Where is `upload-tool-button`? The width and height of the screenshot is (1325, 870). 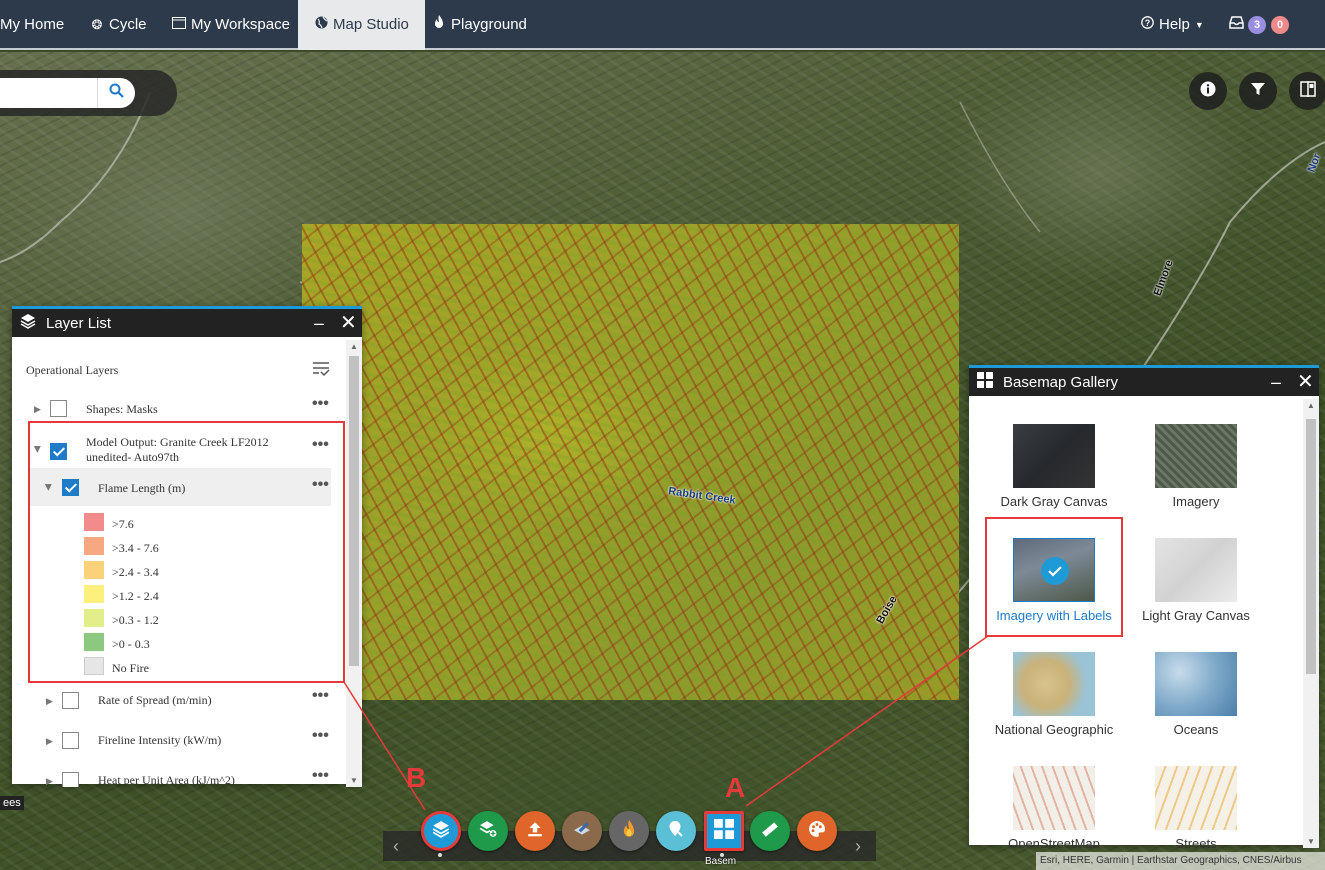
upload-tool-button is located at coordinates (535, 831).